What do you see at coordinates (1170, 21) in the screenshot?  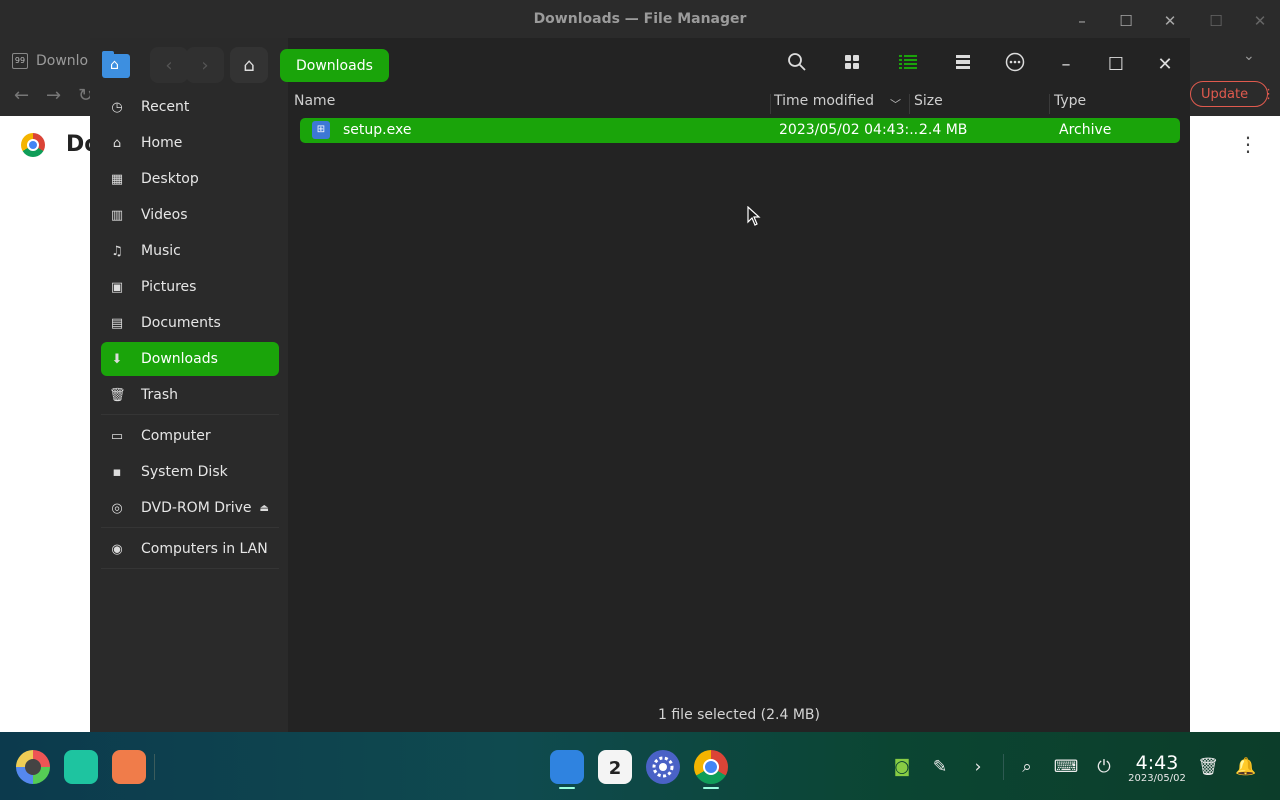 I see `fm-close-icon: ✕` at bounding box center [1170, 21].